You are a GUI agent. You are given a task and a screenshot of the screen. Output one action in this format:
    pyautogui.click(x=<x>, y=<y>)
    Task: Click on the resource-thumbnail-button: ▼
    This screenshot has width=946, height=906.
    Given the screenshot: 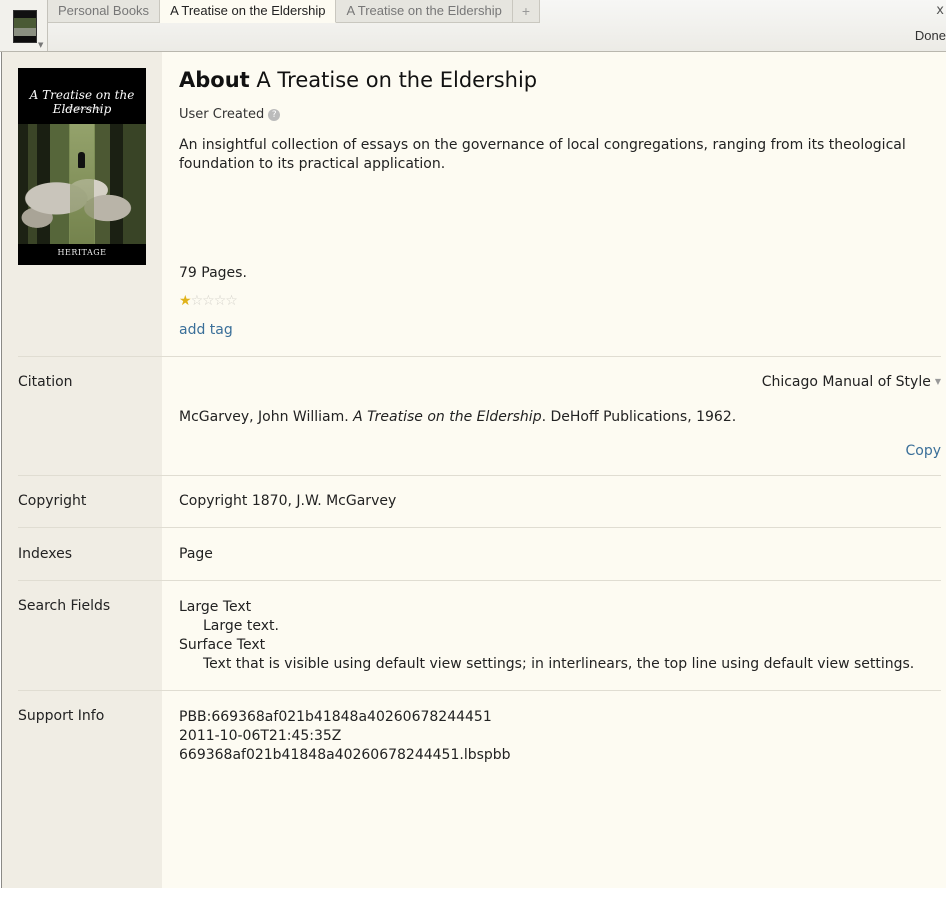 What is the action you would take?
    pyautogui.click(x=24, y=25)
    